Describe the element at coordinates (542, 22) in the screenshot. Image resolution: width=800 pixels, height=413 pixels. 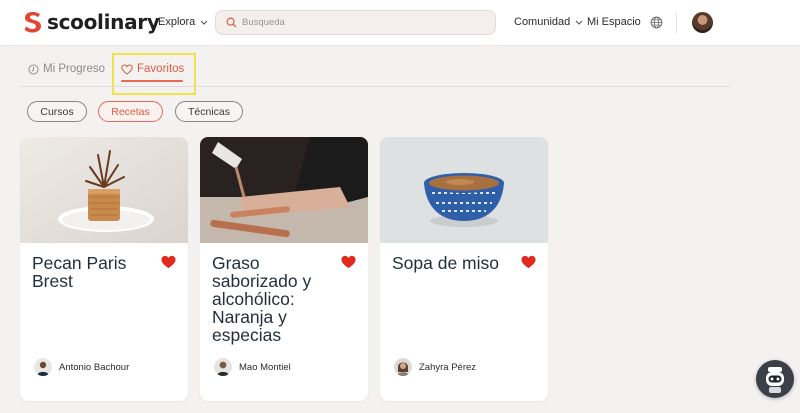
I see `nav-comunidad-label: Comunidad` at that location.